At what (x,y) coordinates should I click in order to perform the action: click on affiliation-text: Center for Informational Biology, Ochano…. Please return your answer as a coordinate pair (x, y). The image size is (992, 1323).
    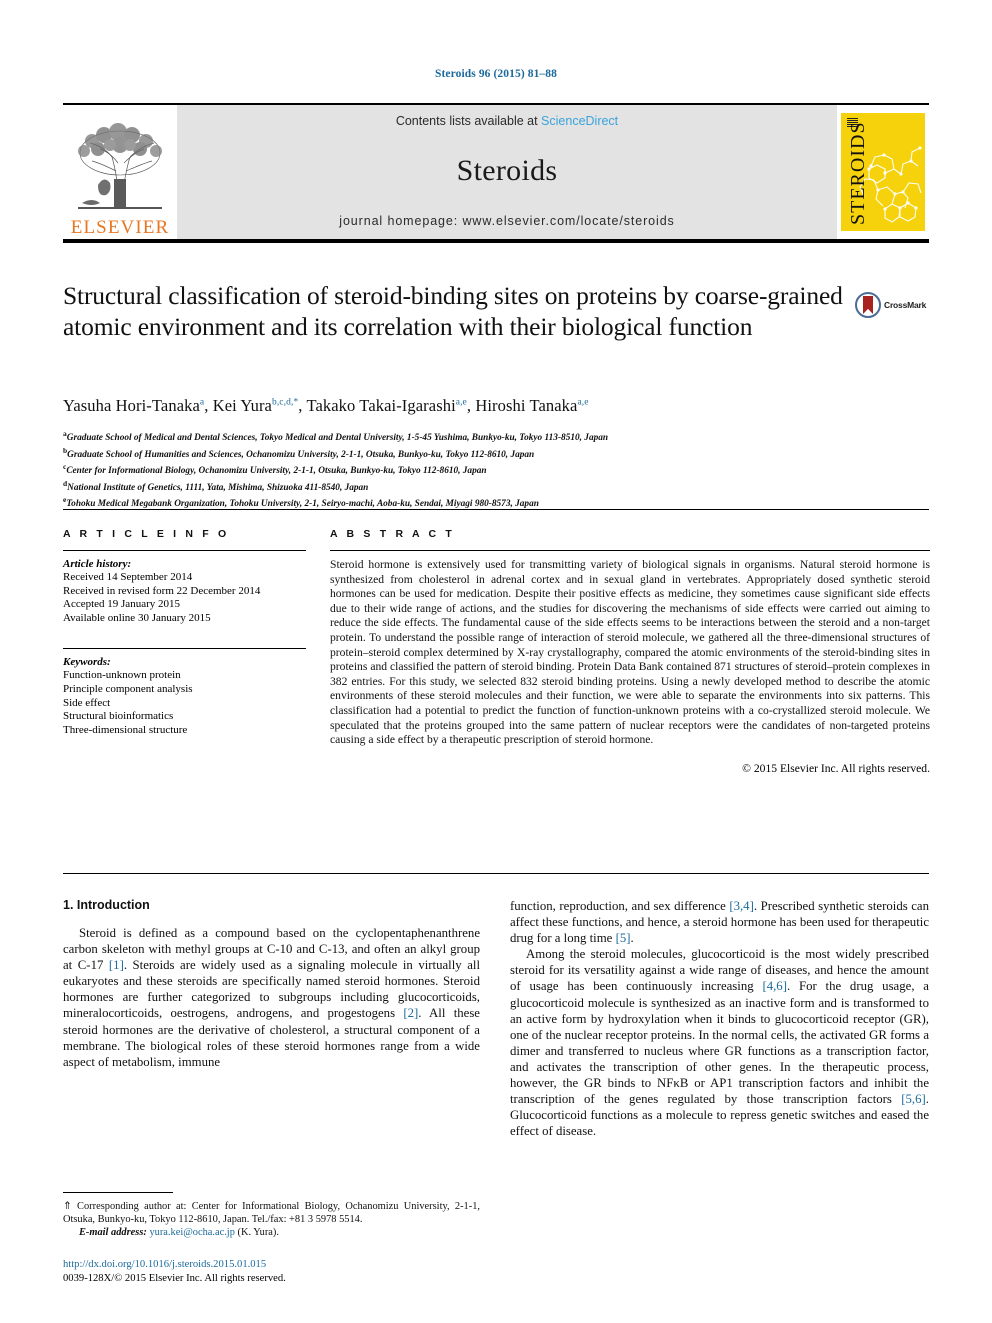
    Looking at the image, I should click on (276, 471).